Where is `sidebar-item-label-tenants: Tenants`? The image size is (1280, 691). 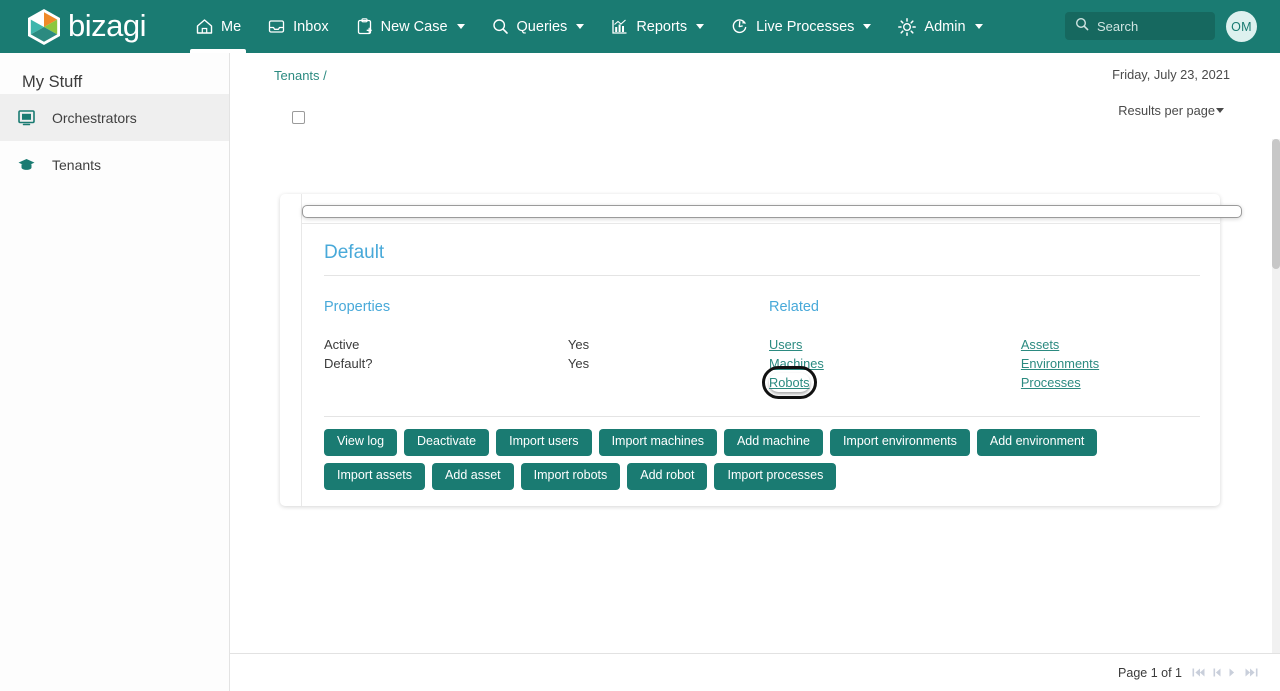 sidebar-item-label-tenants: Tenants is located at coordinates (77, 164).